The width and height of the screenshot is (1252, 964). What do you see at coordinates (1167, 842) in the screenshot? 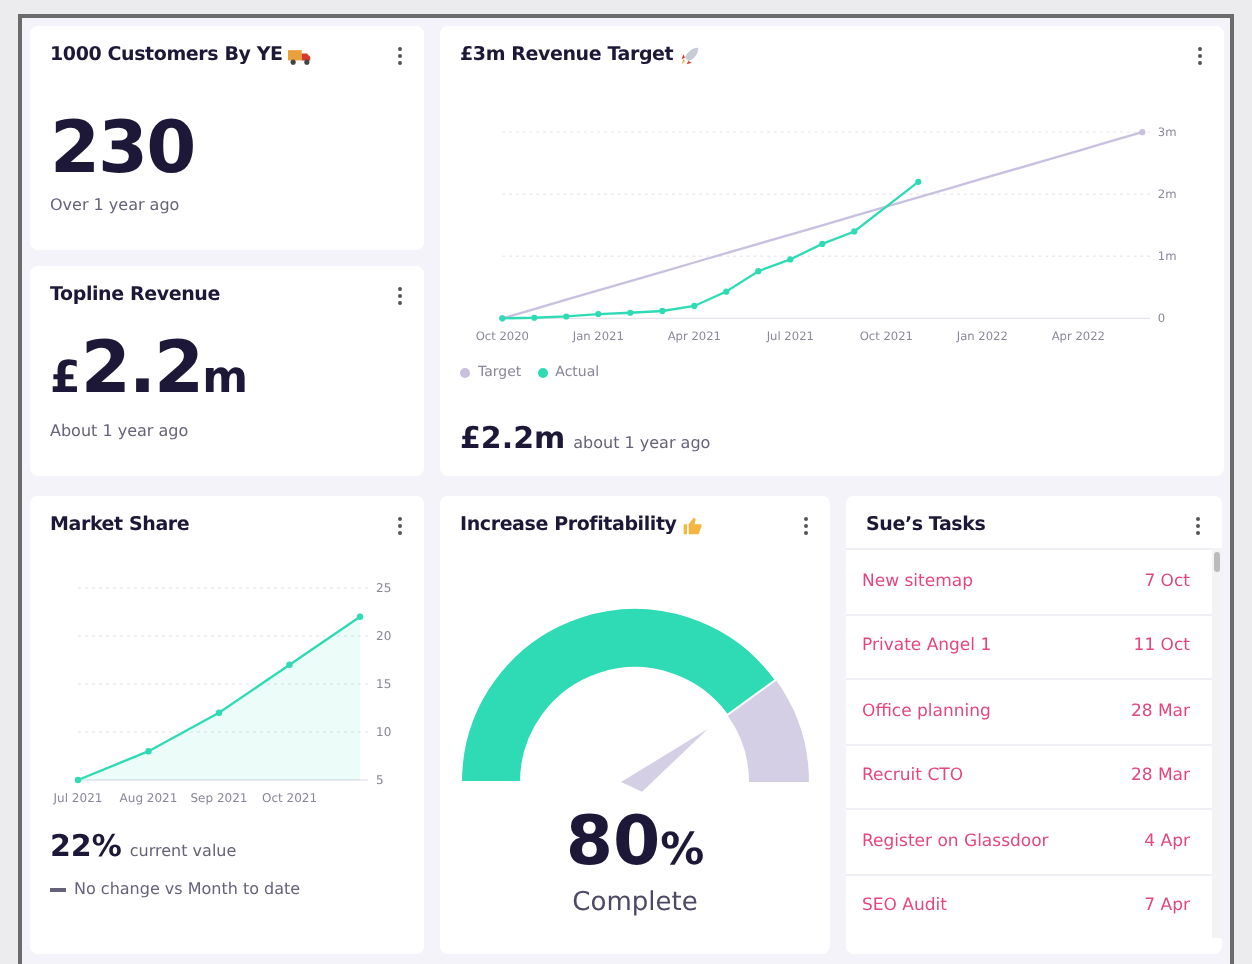
I see `task-date: 4 Apr` at bounding box center [1167, 842].